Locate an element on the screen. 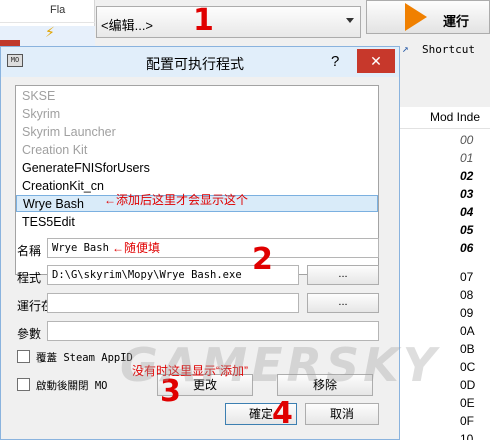 The height and width of the screenshot is (440, 490). mo-app-icon: MO is located at coordinates (15, 60).